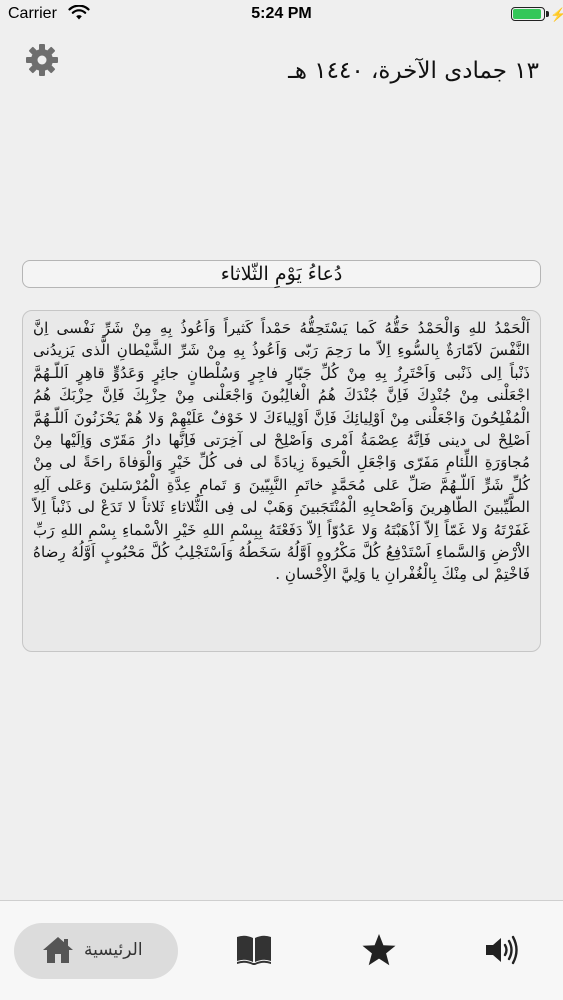 The height and width of the screenshot is (1000, 563). Describe the element at coordinates (254, 952) in the screenshot. I see `book-icon` at that location.